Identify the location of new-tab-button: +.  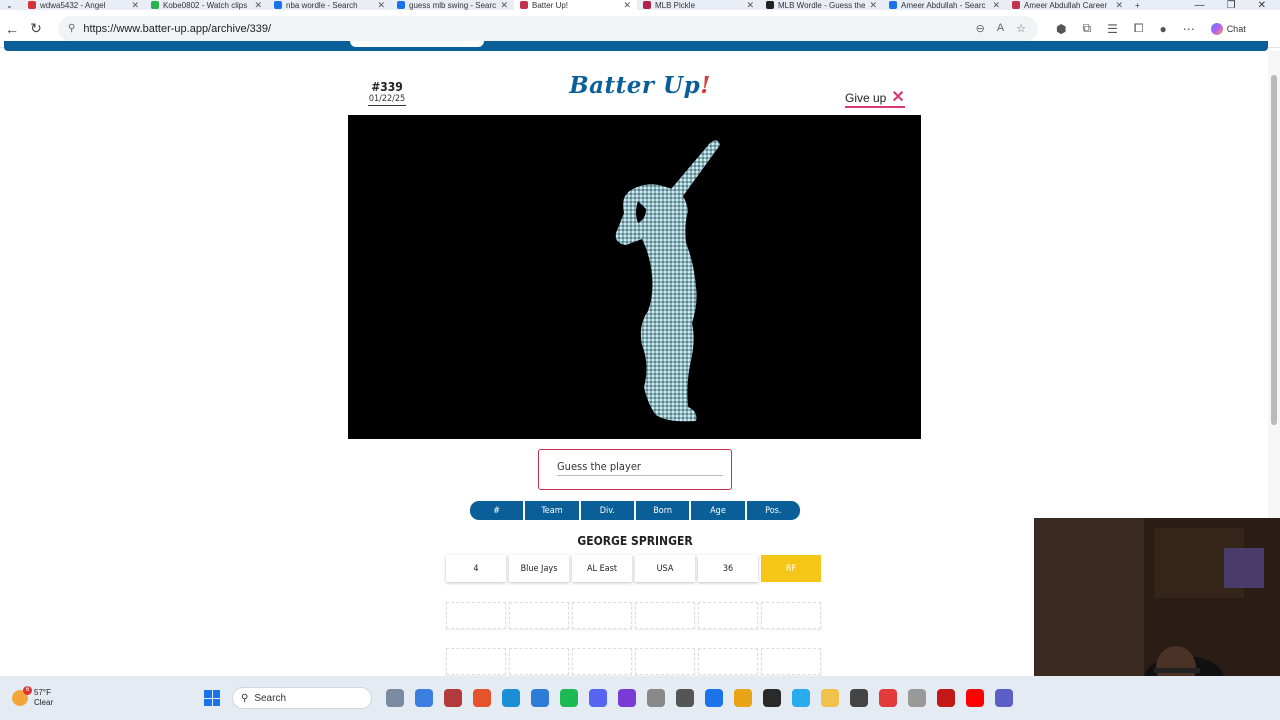
(1137, 5).